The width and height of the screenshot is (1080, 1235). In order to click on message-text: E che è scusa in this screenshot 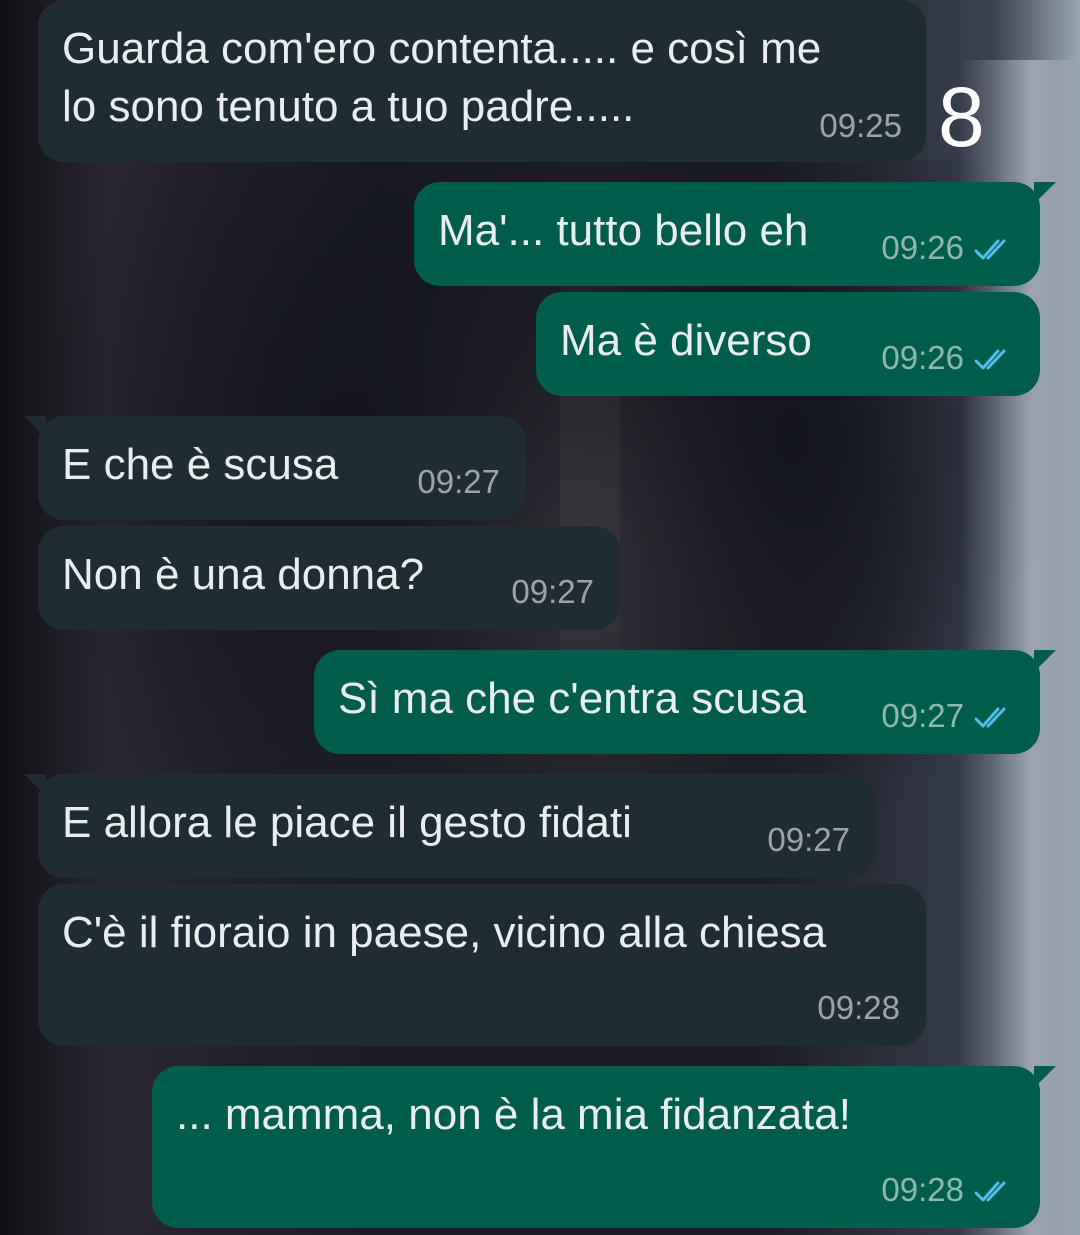, I will do `click(200, 464)`.